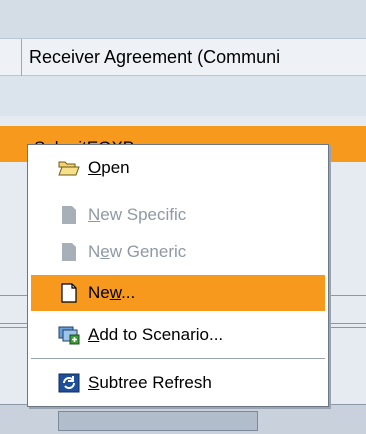 Image resolution: width=366 pixels, height=434 pixels. Describe the element at coordinates (183, 19) in the screenshot. I see `top-toolbar-area` at that location.